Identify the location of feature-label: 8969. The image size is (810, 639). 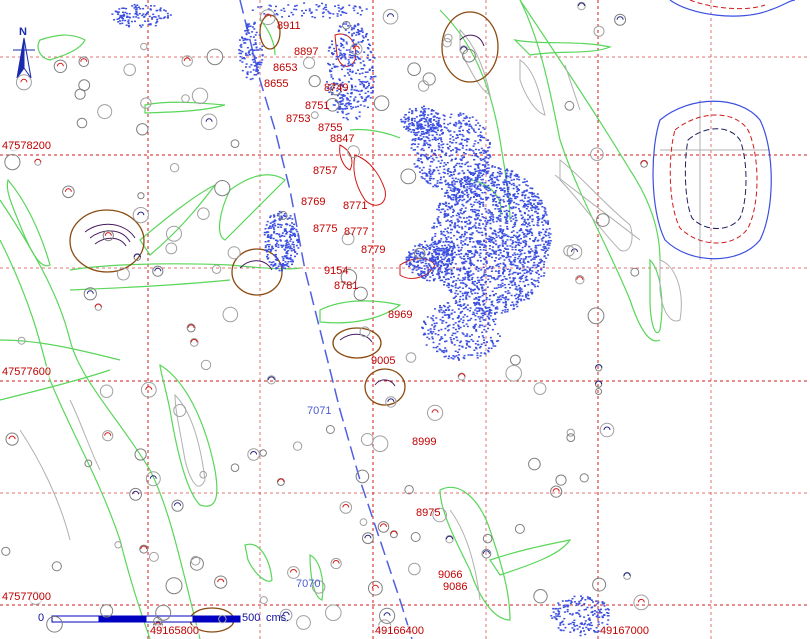
(400, 315).